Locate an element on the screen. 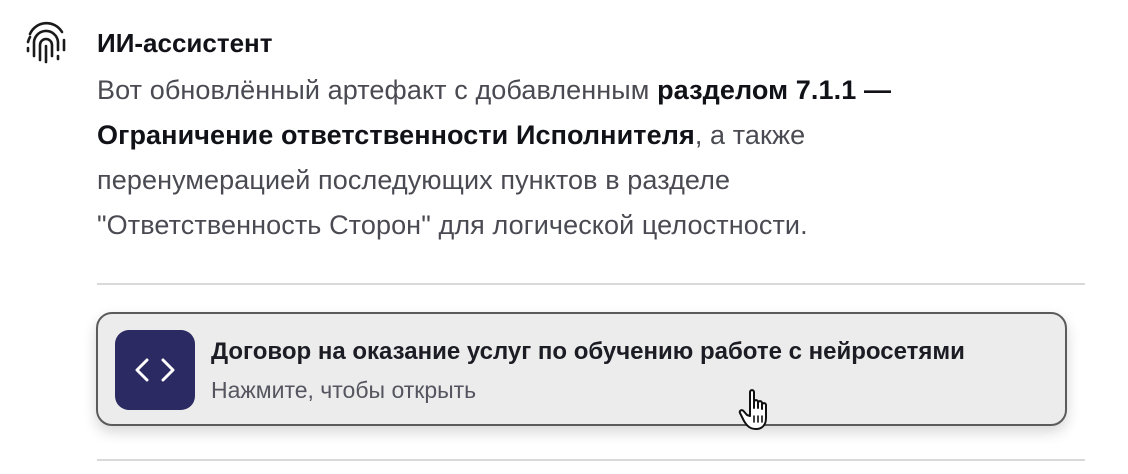 The width and height of the screenshot is (1128, 474). message-text: , а также is located at coordinates (750, 135).